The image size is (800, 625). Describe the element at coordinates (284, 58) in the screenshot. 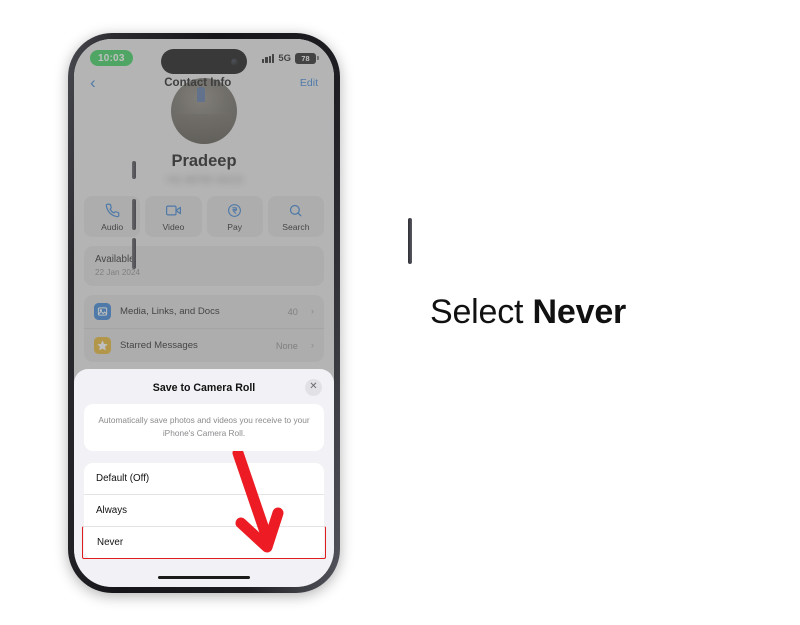

I see `network-type-label: 5G` at that location.